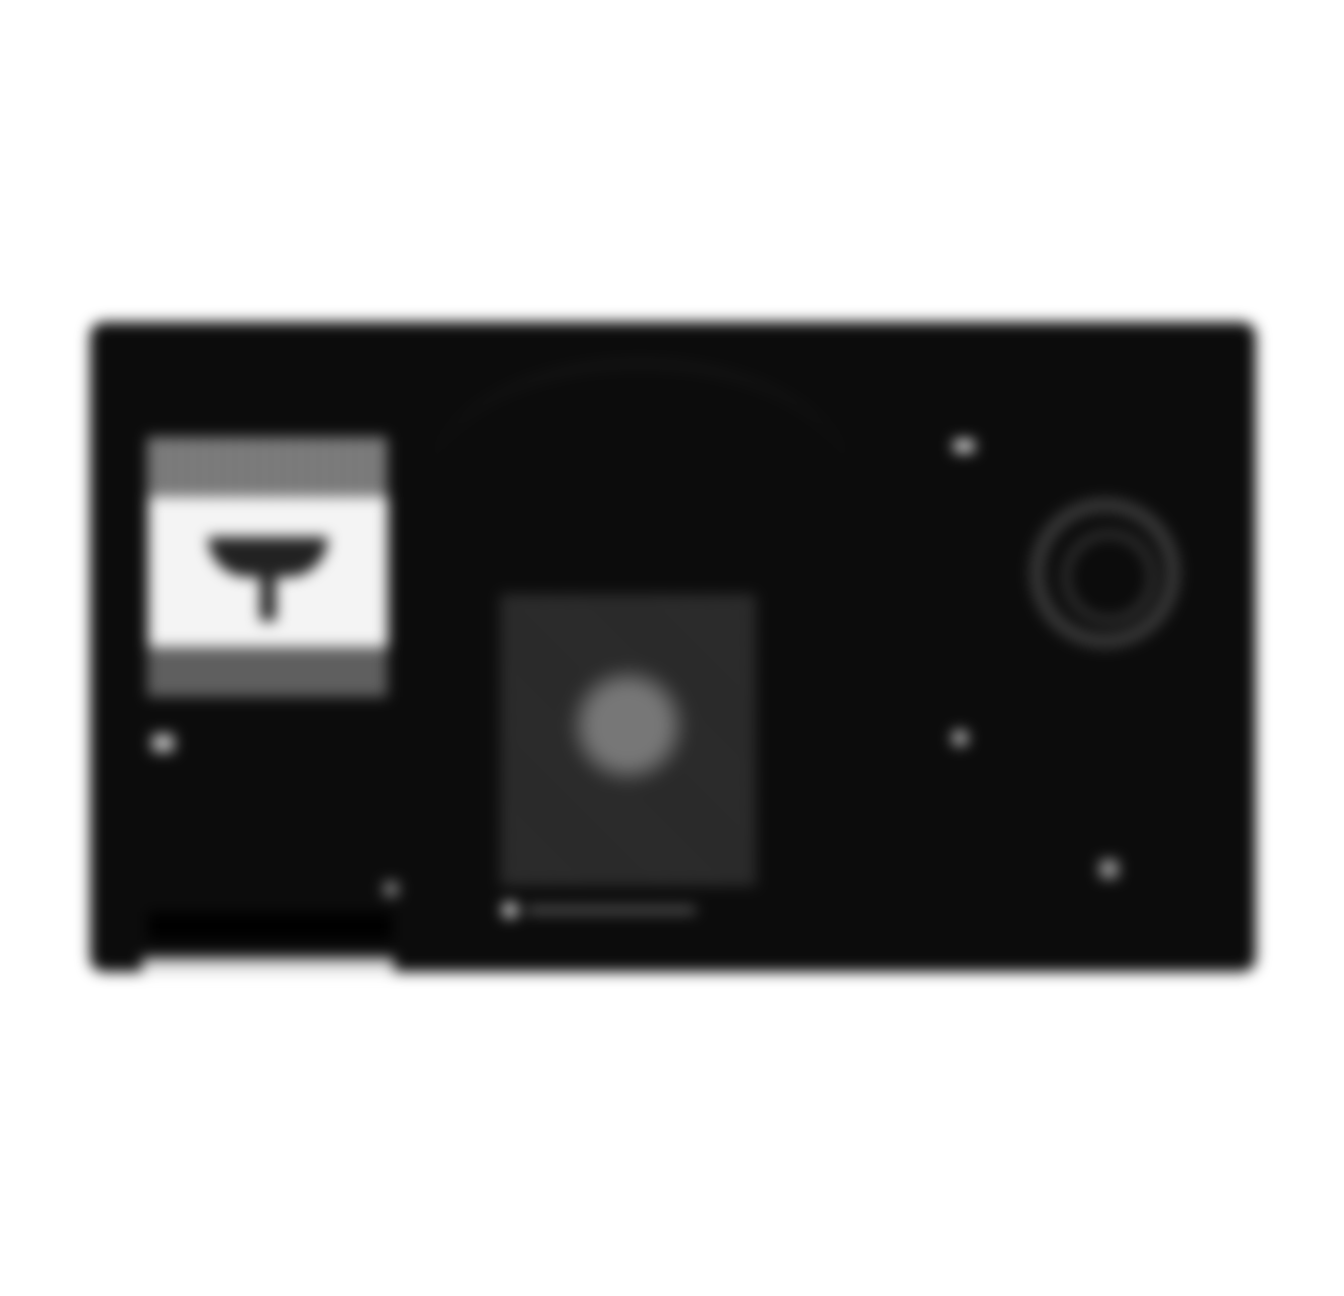  Describe the element at coordinates (993, 869) in the screenshot. I see `right-footer-row` at that location.